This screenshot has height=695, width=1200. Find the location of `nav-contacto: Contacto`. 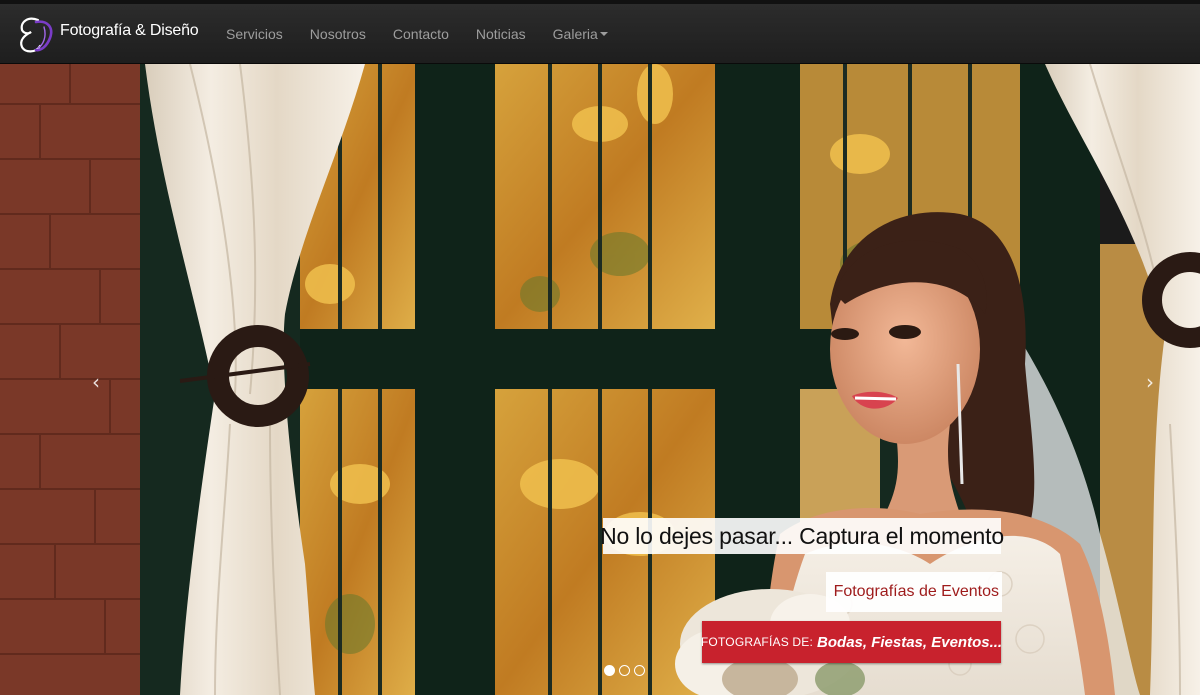

nav-contacto: Contacto is located at coordinates (420, 33).